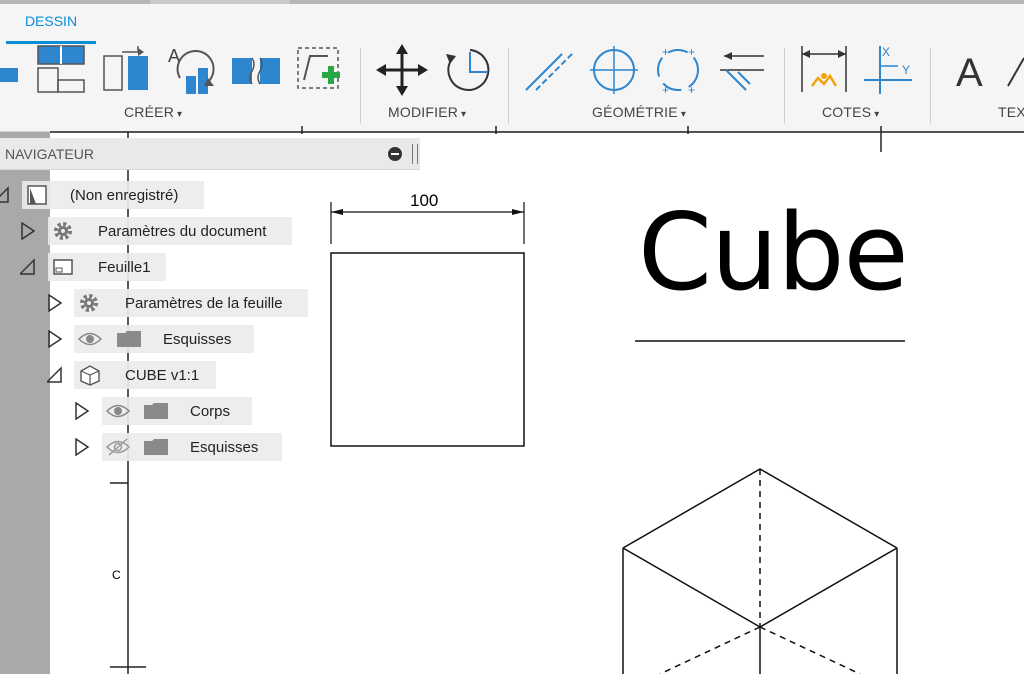 The height and width of the screenshot is (674, 1024). I want to click on group-modifier-label: MODIFIER ▾, so click(427, 112).